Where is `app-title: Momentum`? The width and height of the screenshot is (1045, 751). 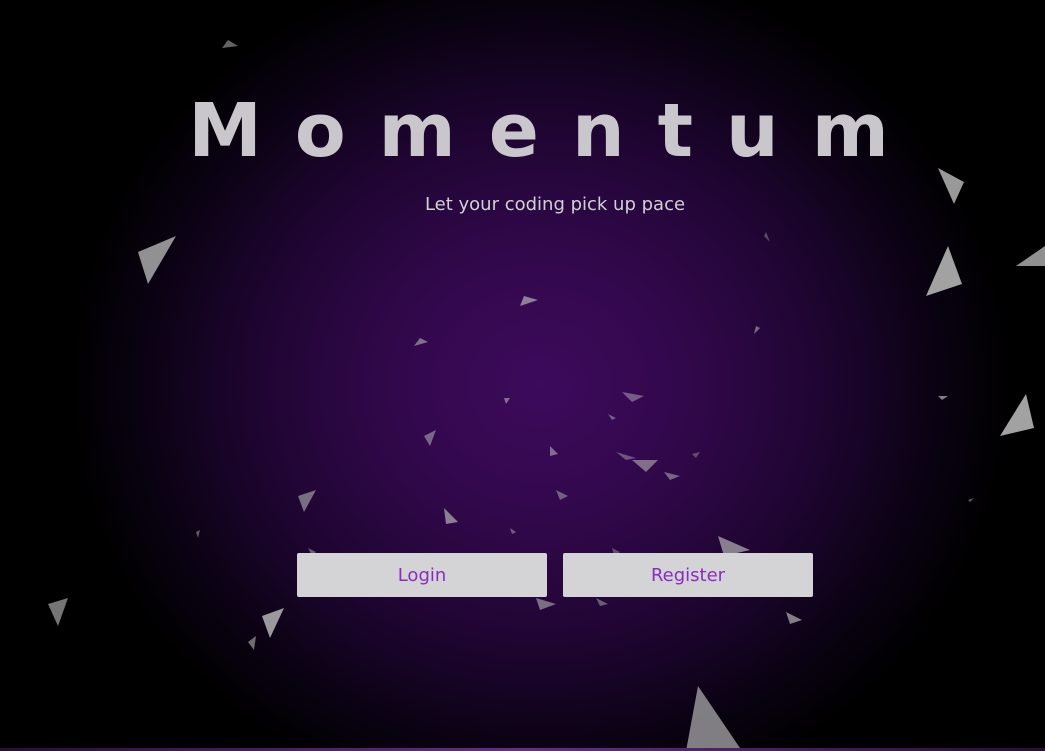 app-title: Momentum is located at coordinates (555, 131).